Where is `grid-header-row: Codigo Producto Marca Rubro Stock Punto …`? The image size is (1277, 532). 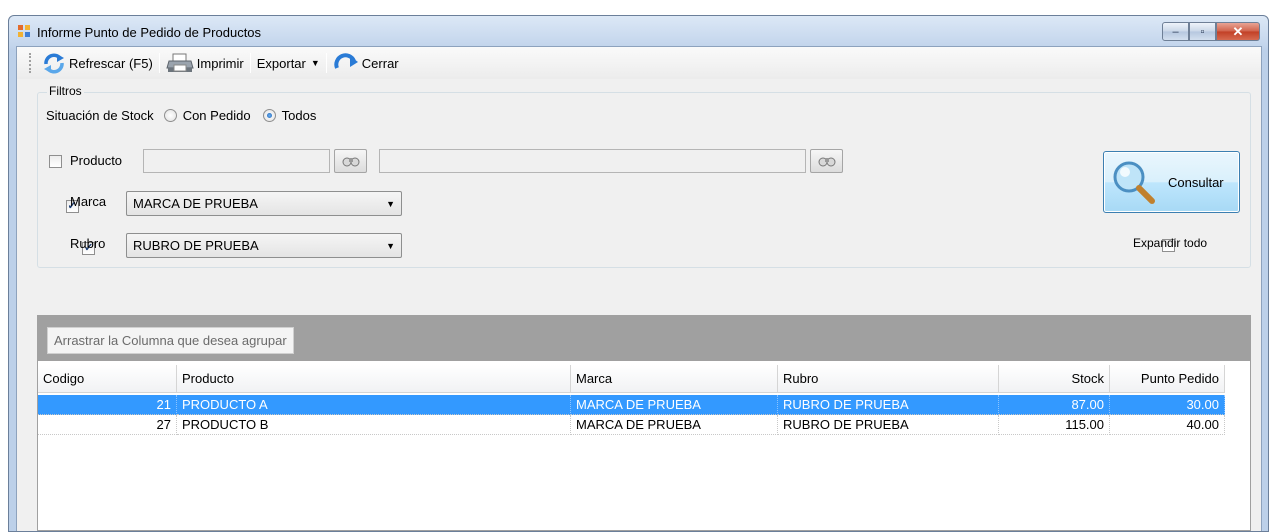
grid-header-row: Codigo Producto Marca Rubro Stock Punto … is located at coordinates (631, 379).